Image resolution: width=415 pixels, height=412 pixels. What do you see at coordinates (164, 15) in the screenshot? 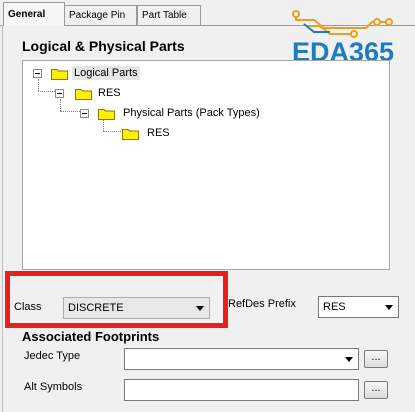
I see `tab-part-table-label: Part Table` at bounding box center [164, 15].